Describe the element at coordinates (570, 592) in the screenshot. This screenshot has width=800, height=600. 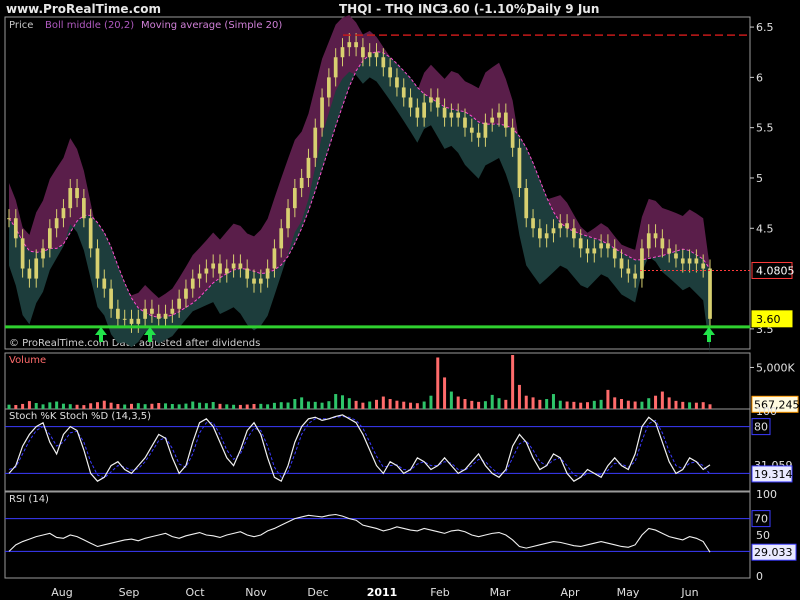
I see `time-tick-label: Apr` at that location.